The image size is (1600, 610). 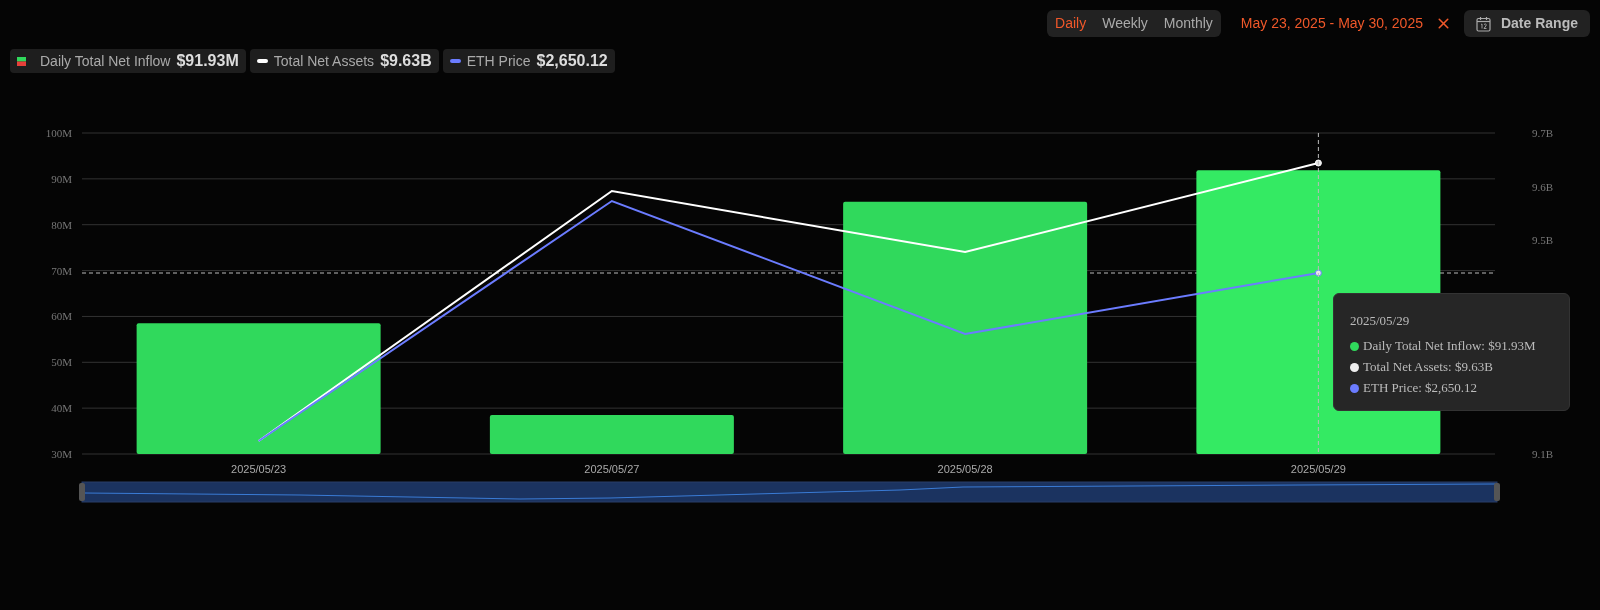 What do you see at coordinates (1449, 346) in the screenshot?
I see `tooltip-row-text: Daily Total Net Inflow: $91.93M` at bounding box center [1449, 346].